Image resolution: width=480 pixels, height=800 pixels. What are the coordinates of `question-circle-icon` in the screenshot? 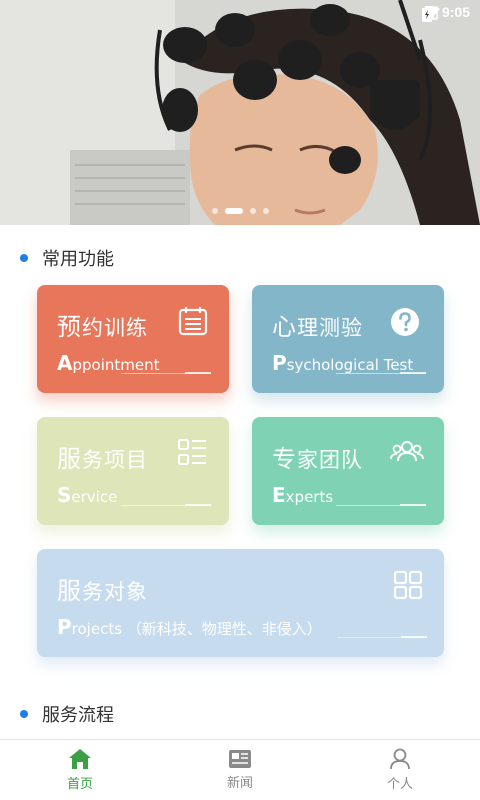 It's located at (405, 322).